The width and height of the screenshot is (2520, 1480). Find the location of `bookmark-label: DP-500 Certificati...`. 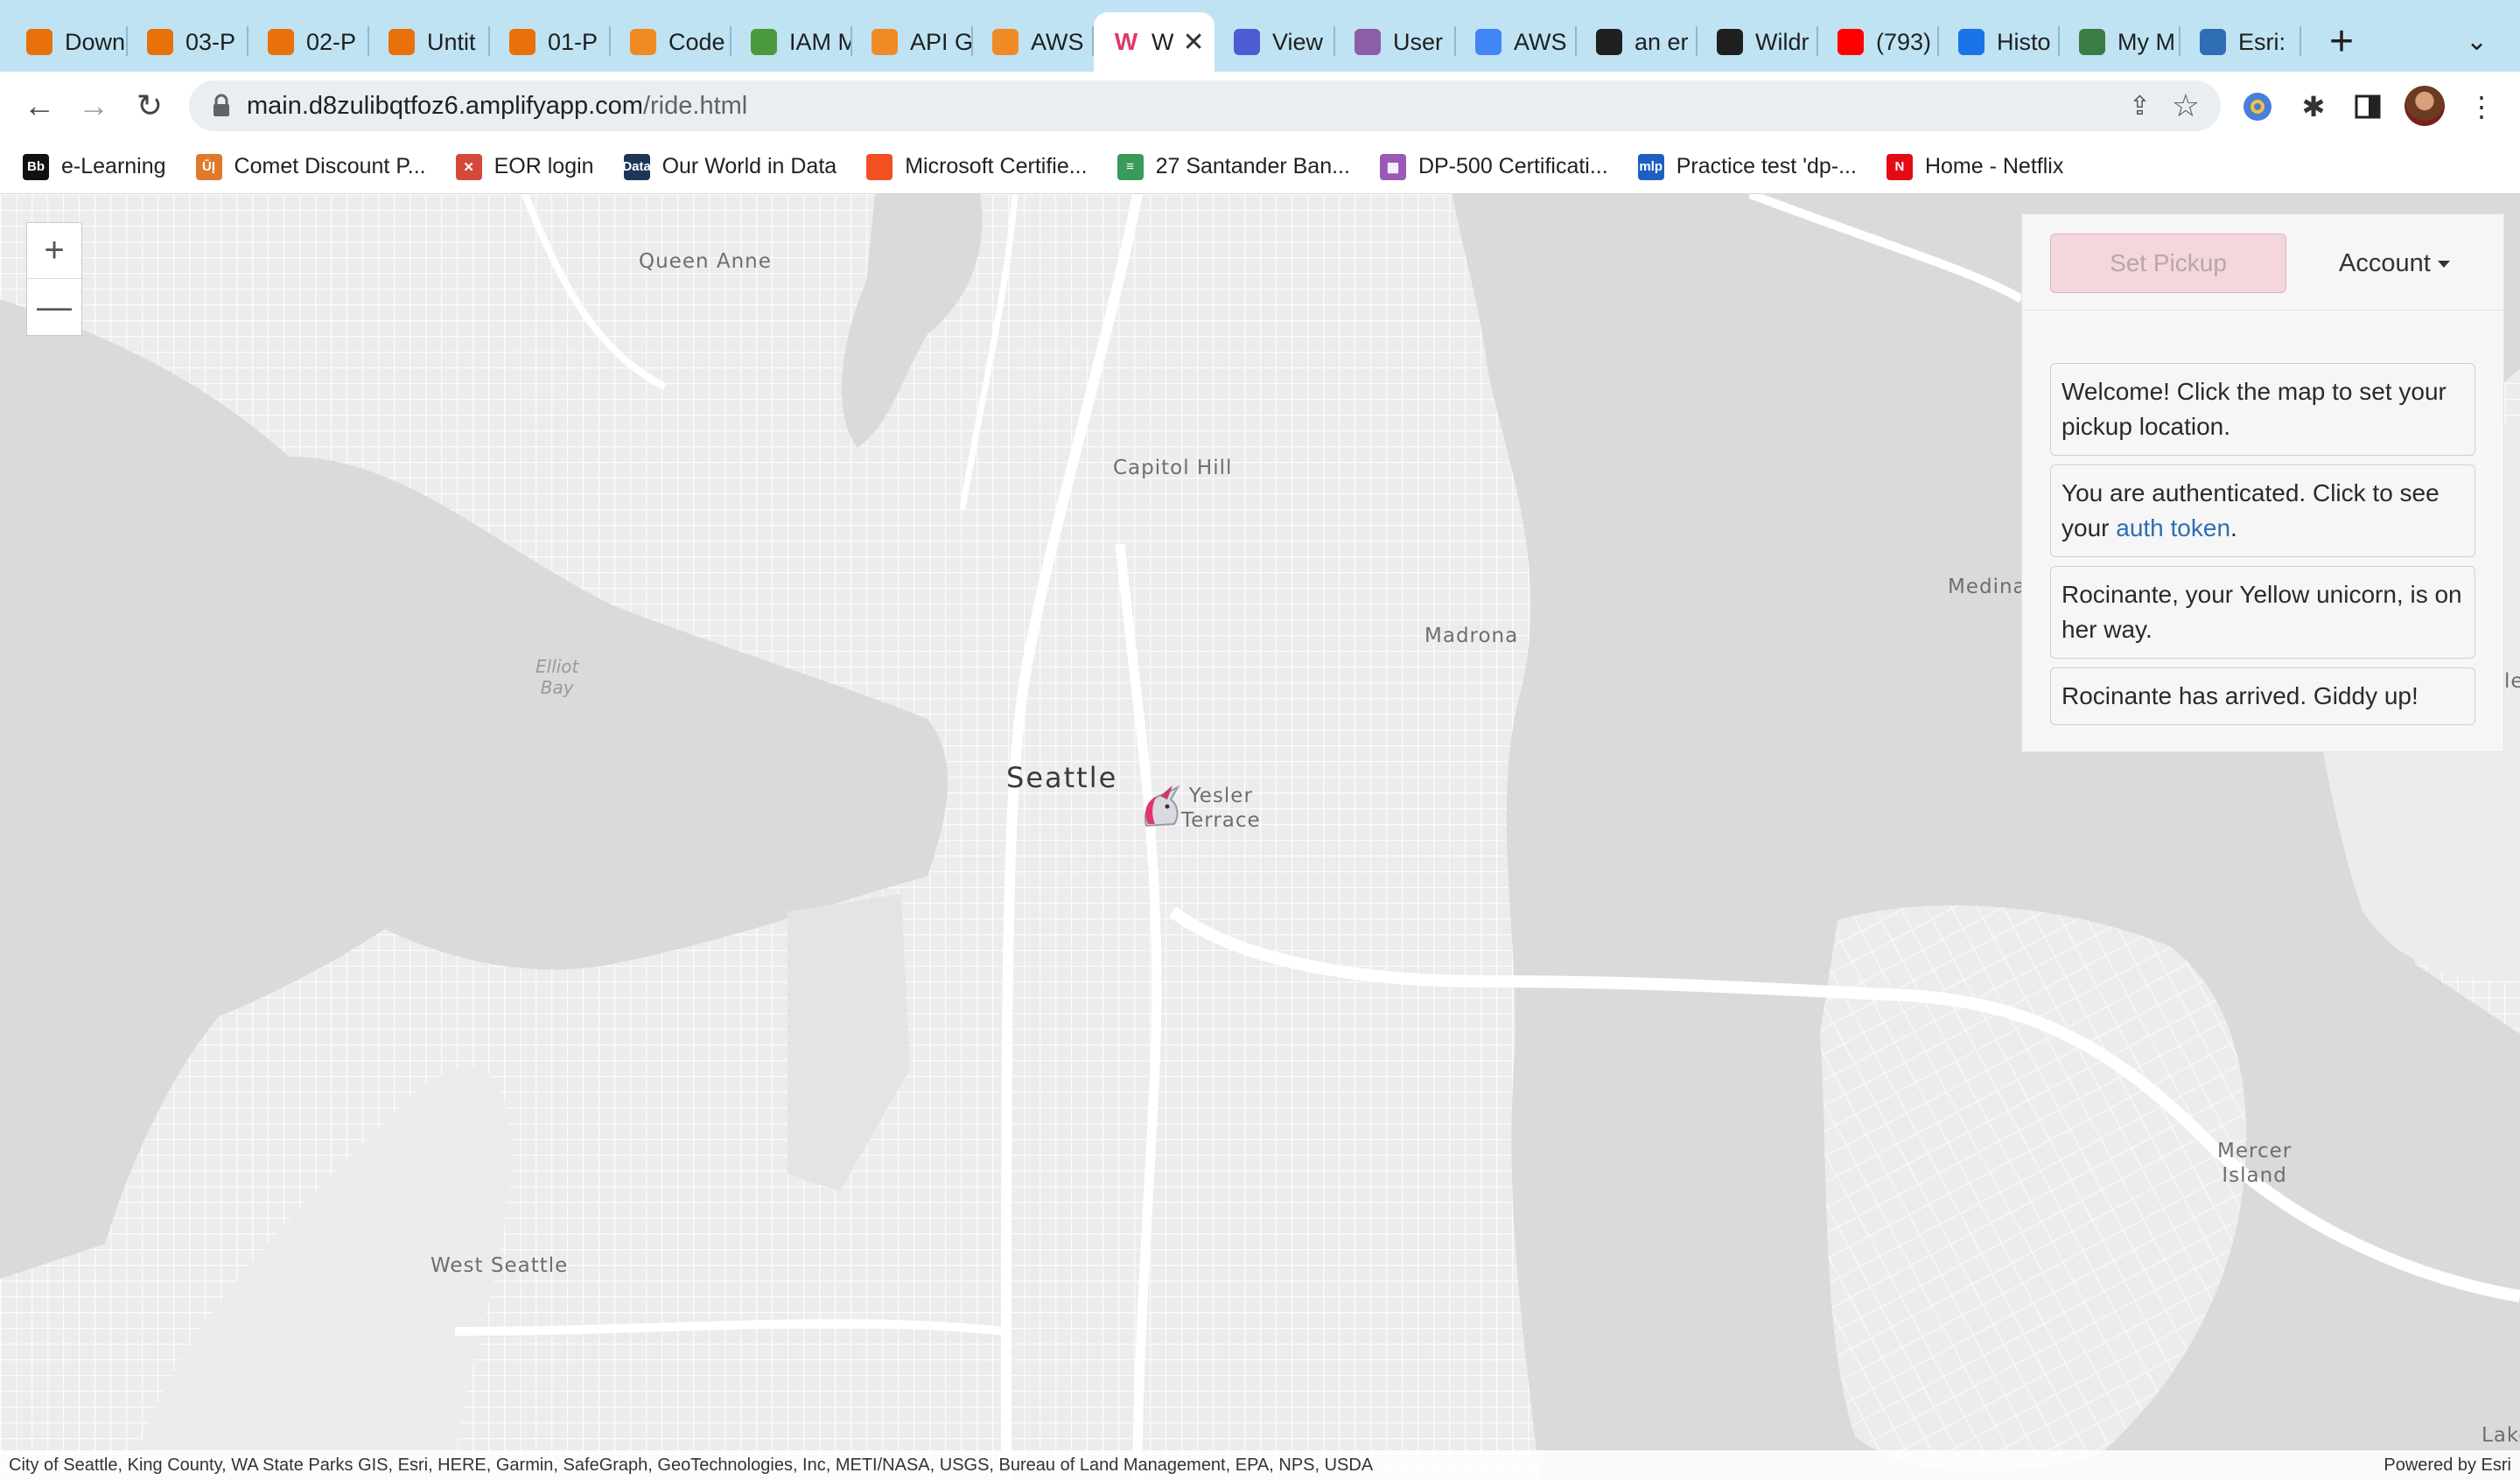

bookmark-label: DP-500 Certificati... is located at coordinates (1513, 166).